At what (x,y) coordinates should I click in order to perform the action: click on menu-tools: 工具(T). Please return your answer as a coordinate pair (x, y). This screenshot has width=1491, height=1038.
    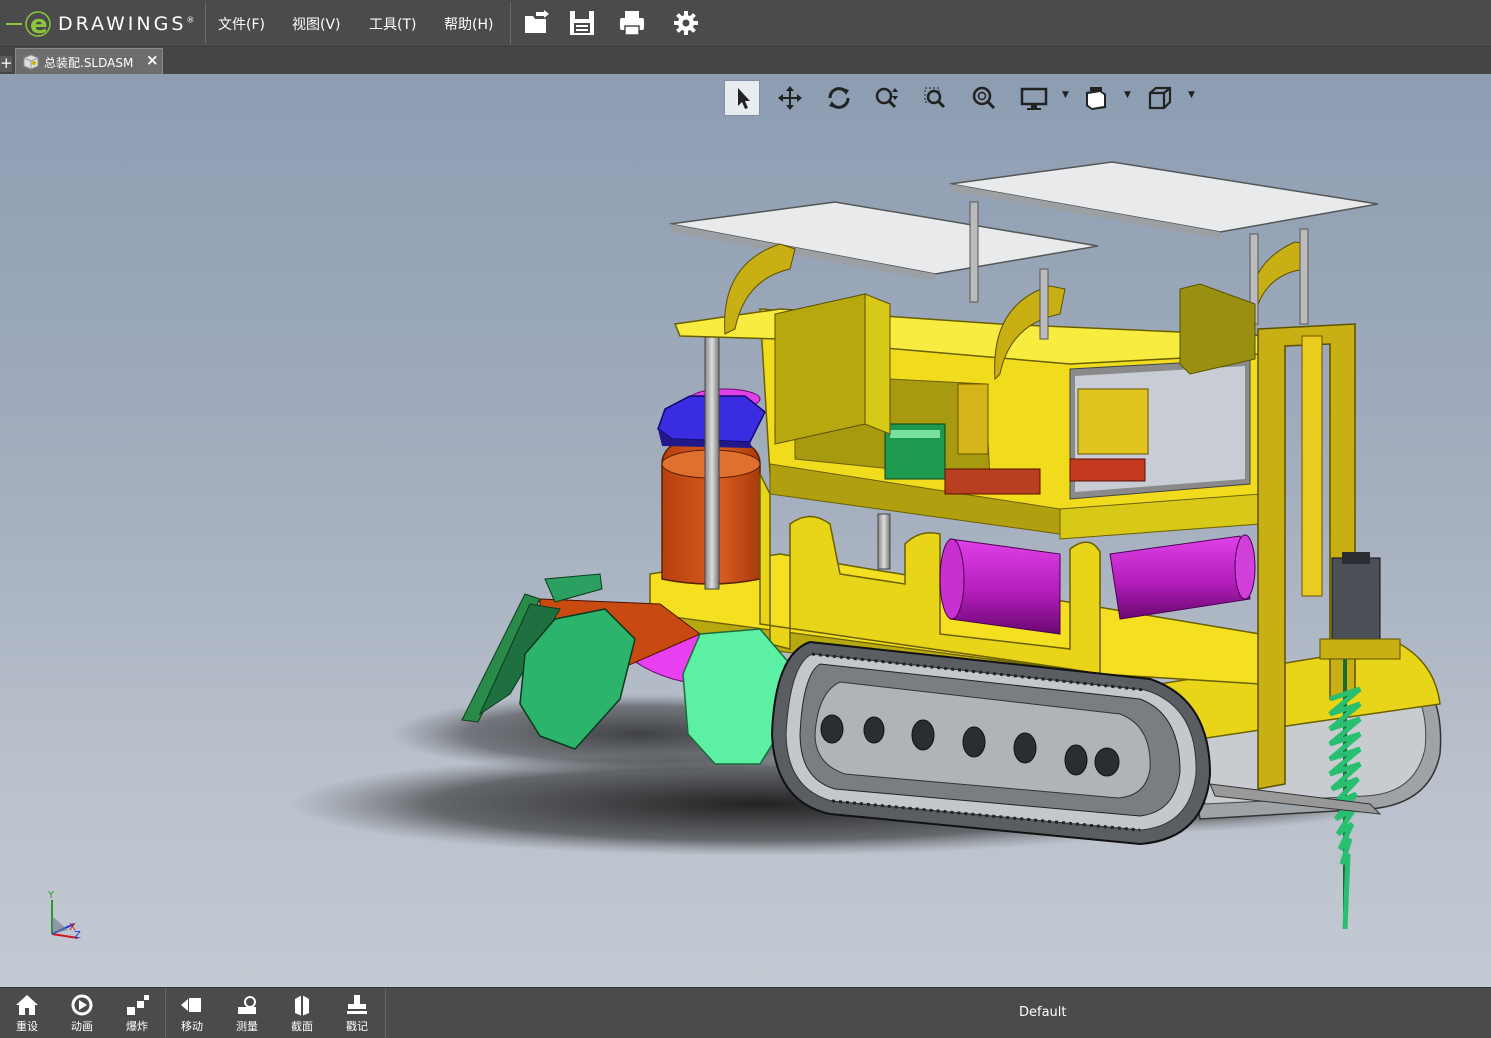
    Looking at the image, I should click on (392, 24).